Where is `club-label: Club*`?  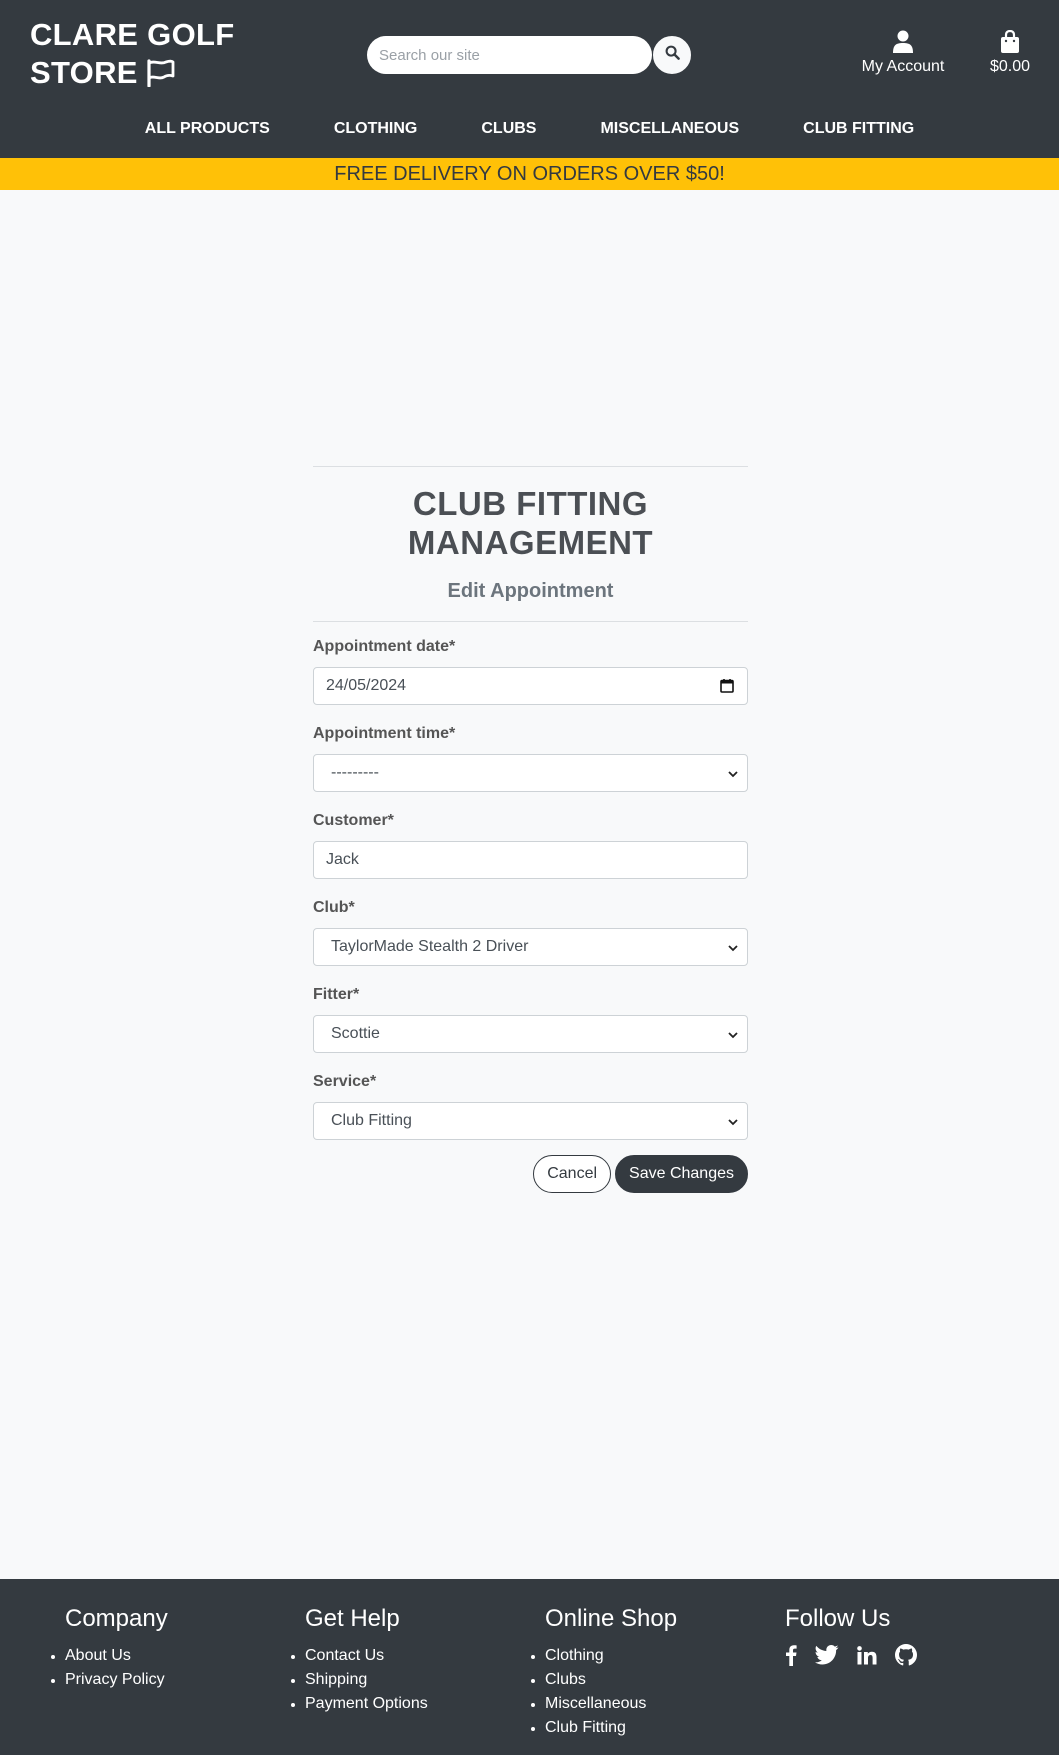
club-label: Club* is located at coordinates (334, 907).